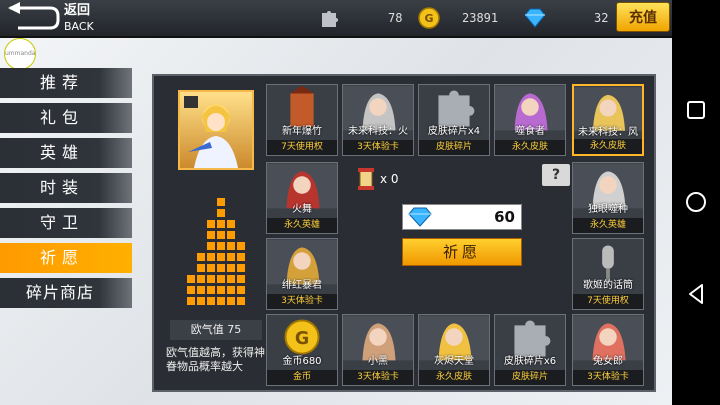 The height and width of the screenshot is (405, 720). What do you see at coordinates (302, 274) in the screenshot?
I see `reward-slot: 绯红暴君 3天体验卡` at bounding box center [302, 274].